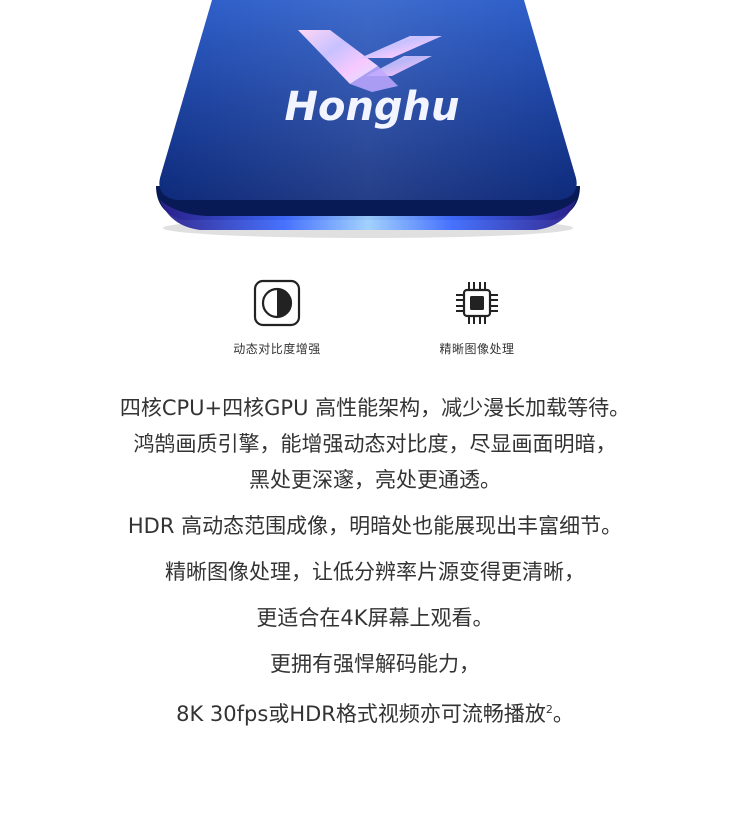  Describe the element at coordinates (375, 444) in the screenshot. I see `description-line: 鸿鹄画质引擎，能增强动态对比度，尽显画面明暗，` at that location.